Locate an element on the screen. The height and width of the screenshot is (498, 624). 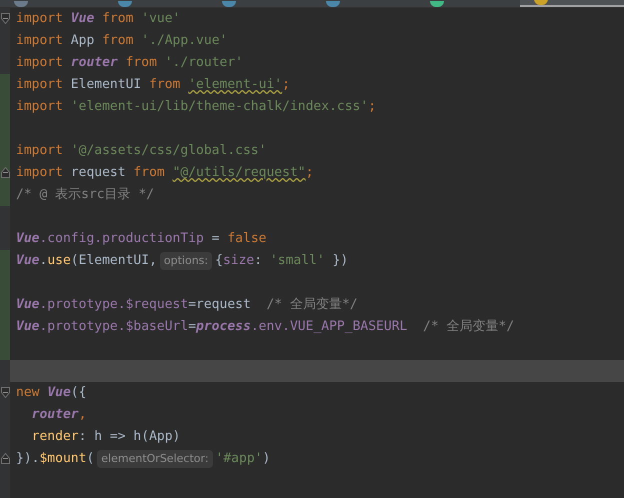
code-text: import 'element-ui/lib/theme-chalk/index.css'; is located at coordinates (196, 107).